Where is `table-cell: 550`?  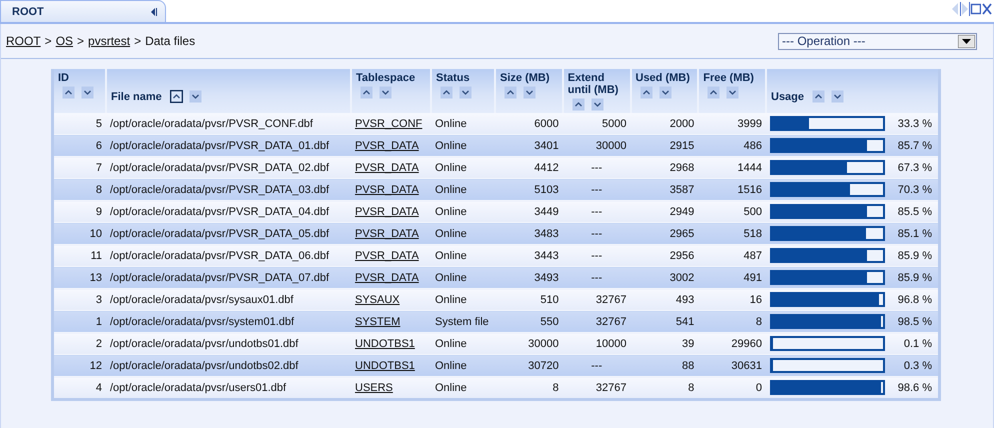
table-cell: 550 is located at coordinates (529, 321).